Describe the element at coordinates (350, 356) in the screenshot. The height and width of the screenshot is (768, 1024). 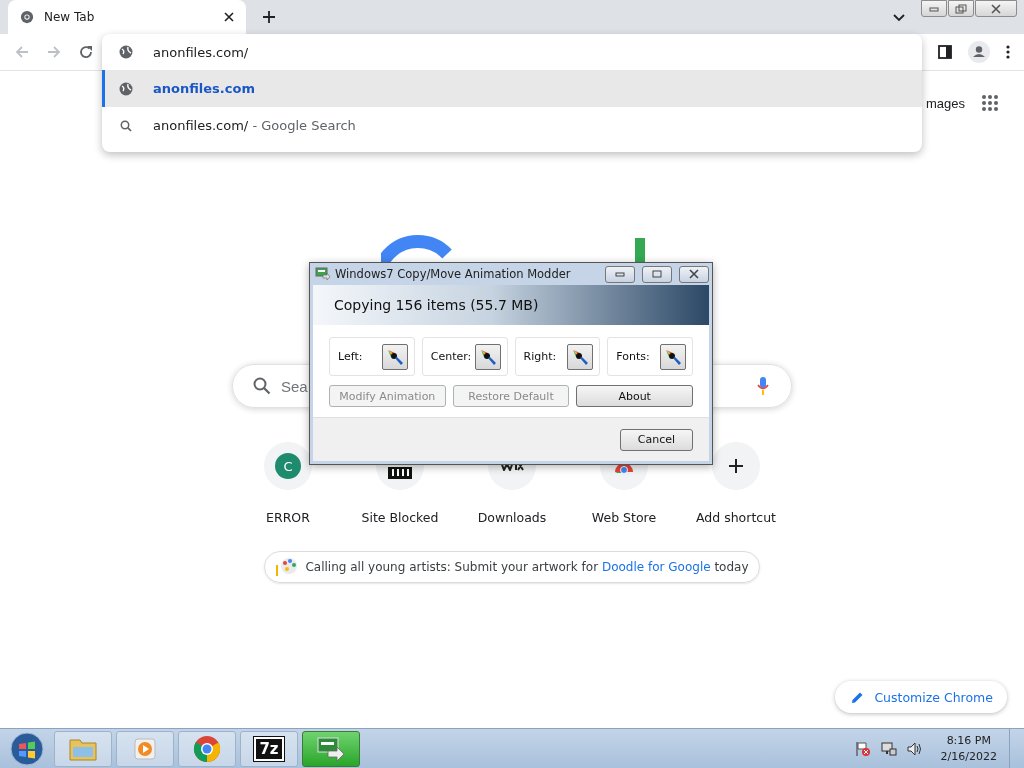
I see `picker-label: Left:` at that location.